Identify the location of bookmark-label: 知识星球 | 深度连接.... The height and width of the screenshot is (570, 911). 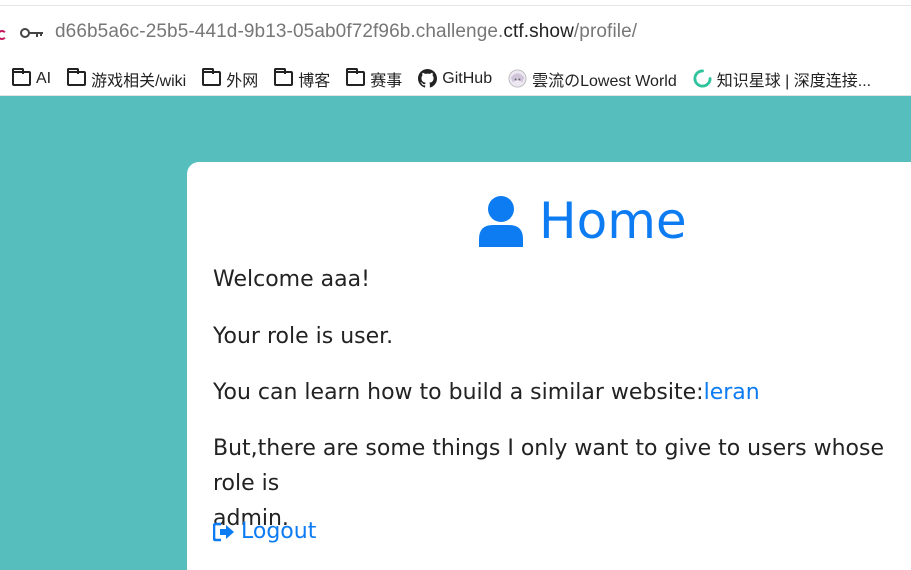
(794, 81).